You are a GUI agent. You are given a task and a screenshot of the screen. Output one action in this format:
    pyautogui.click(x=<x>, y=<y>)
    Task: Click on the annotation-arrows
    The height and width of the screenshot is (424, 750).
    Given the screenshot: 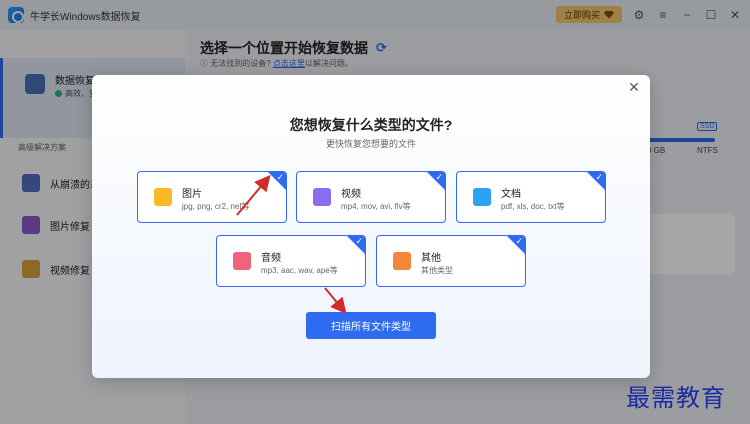 What is the action you would take?
    pyautogui.click(x=291, y=244)
    